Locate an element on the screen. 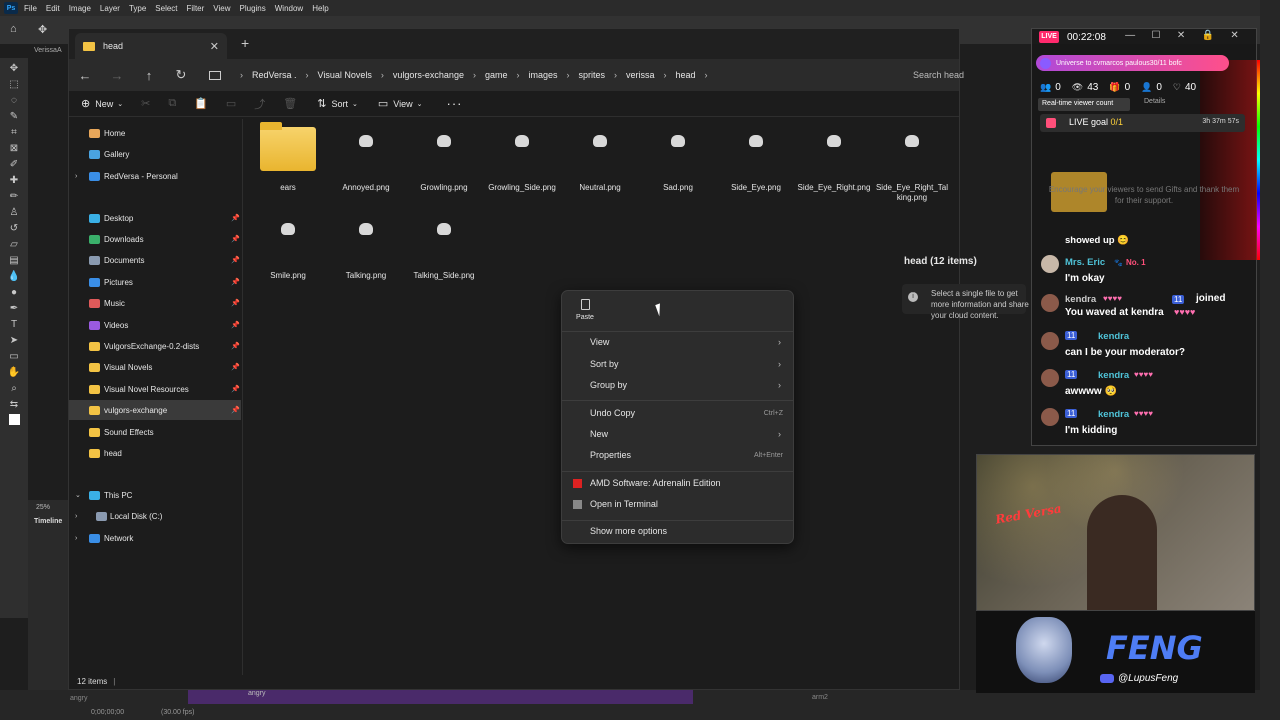  chat-username: Mrs. Eric is located at coordinates (1085, 262).